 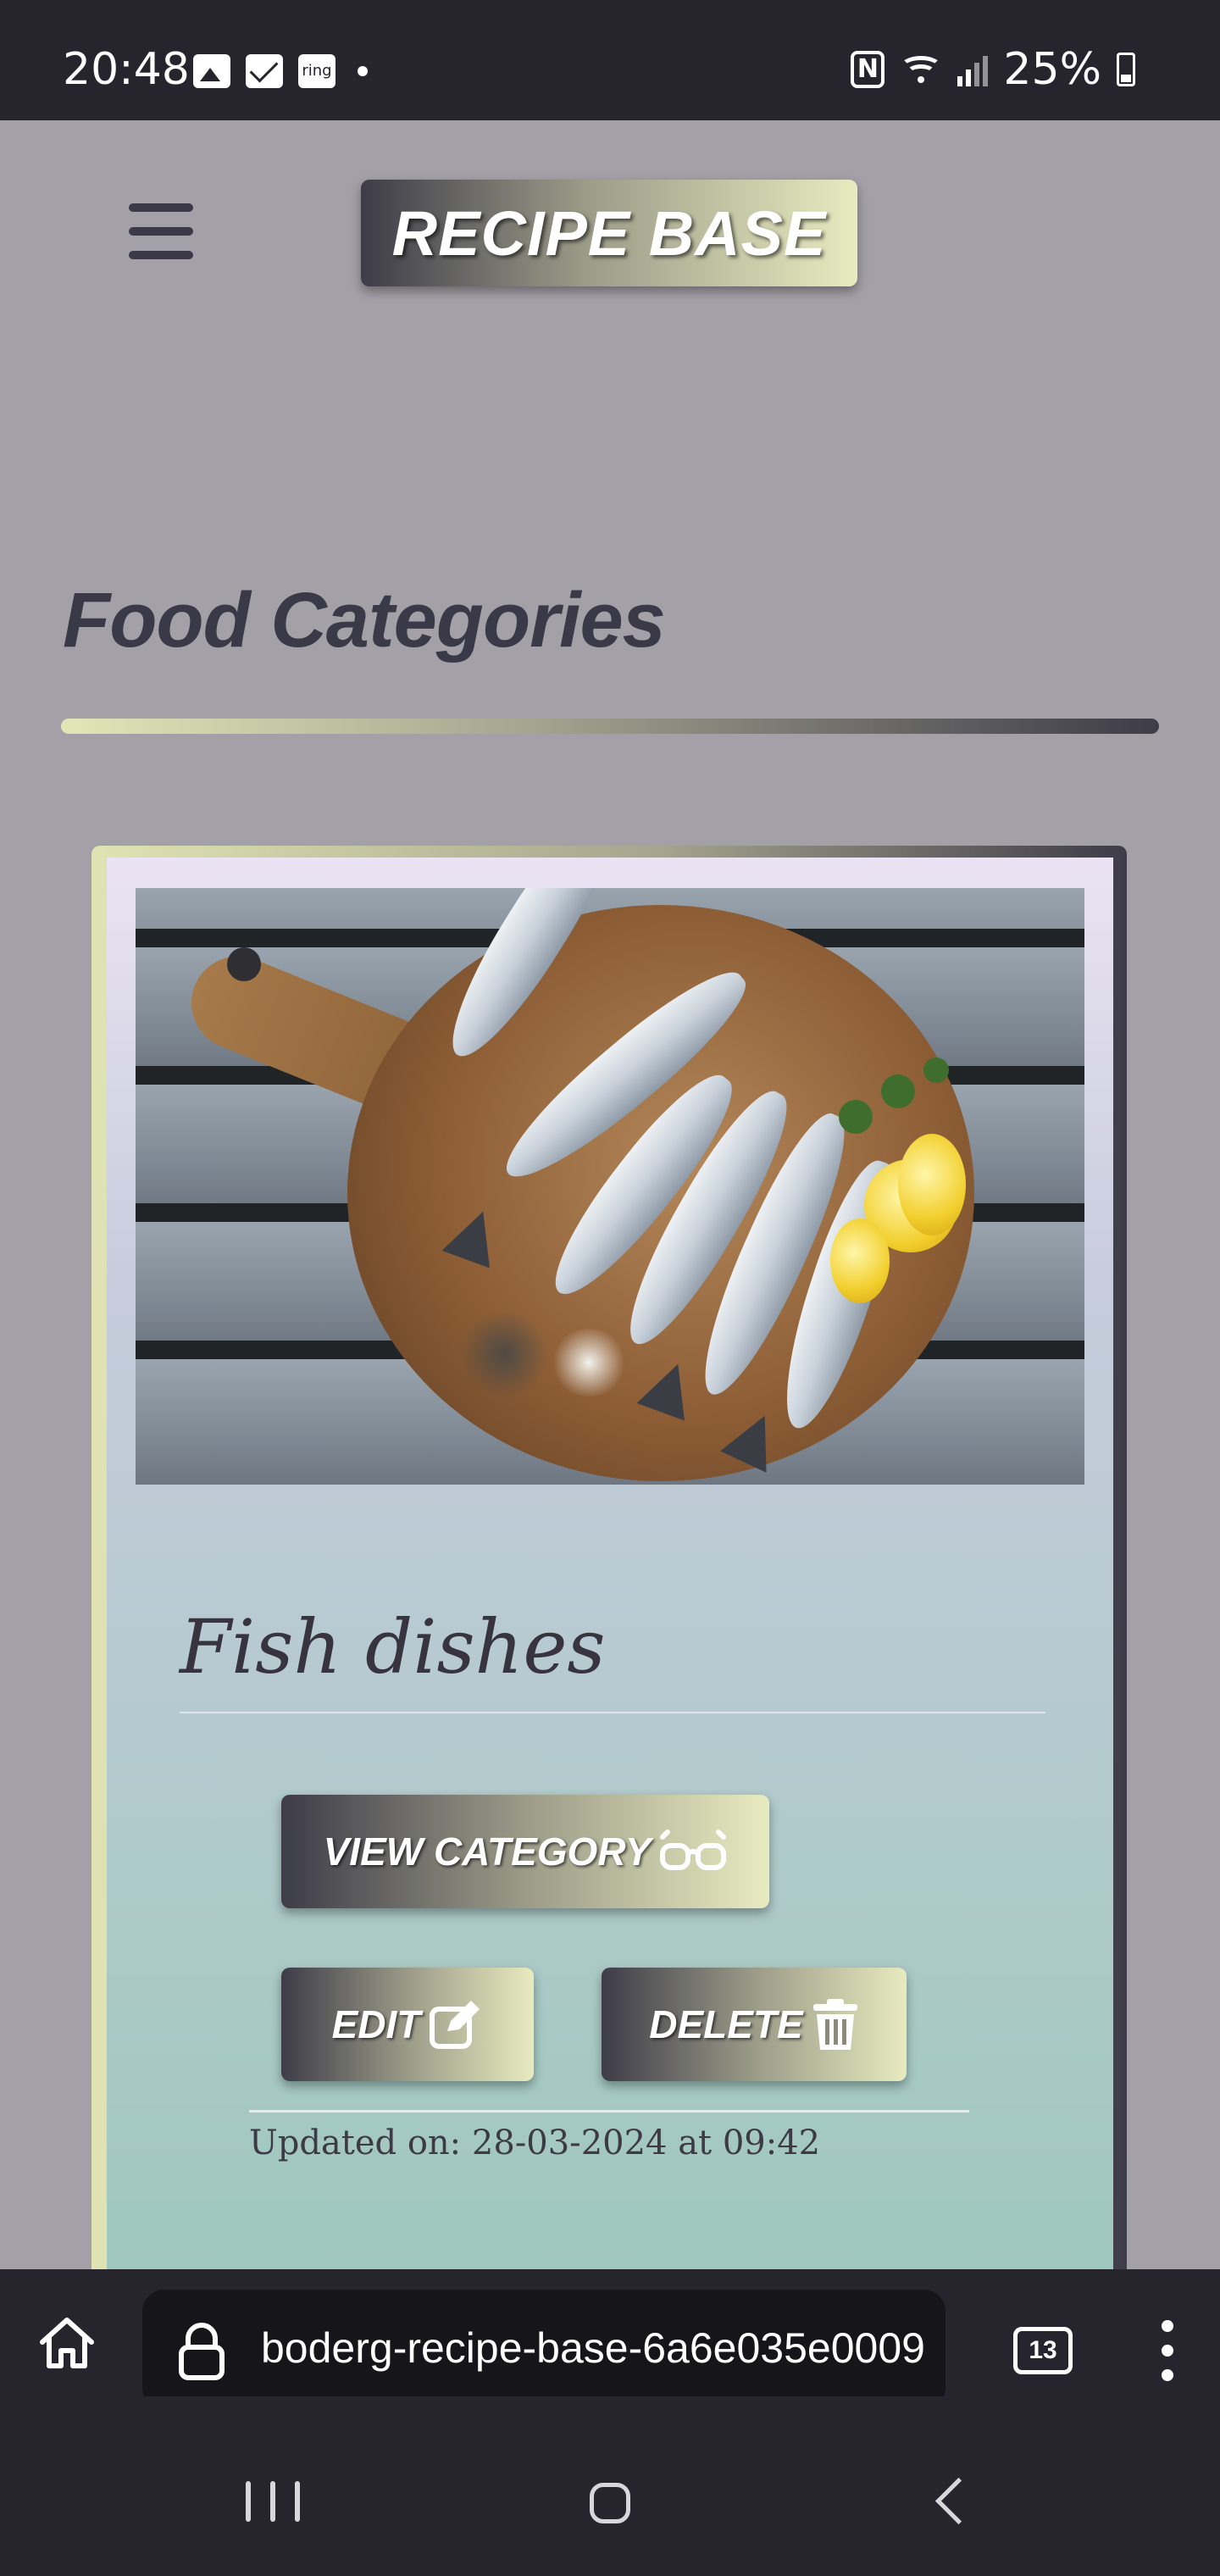 I want to click on notification-icons: ring, so click(x=280, y=71).